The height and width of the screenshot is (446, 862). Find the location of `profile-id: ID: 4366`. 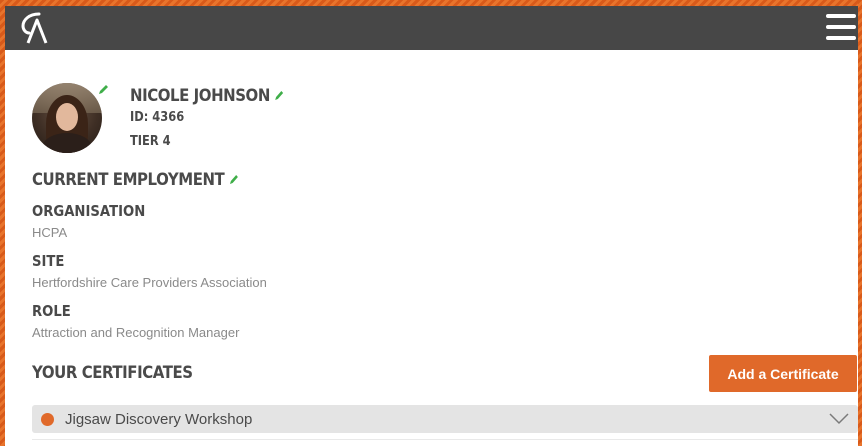

profile-id: ID: 4366 is located at coordinates (157, 117).